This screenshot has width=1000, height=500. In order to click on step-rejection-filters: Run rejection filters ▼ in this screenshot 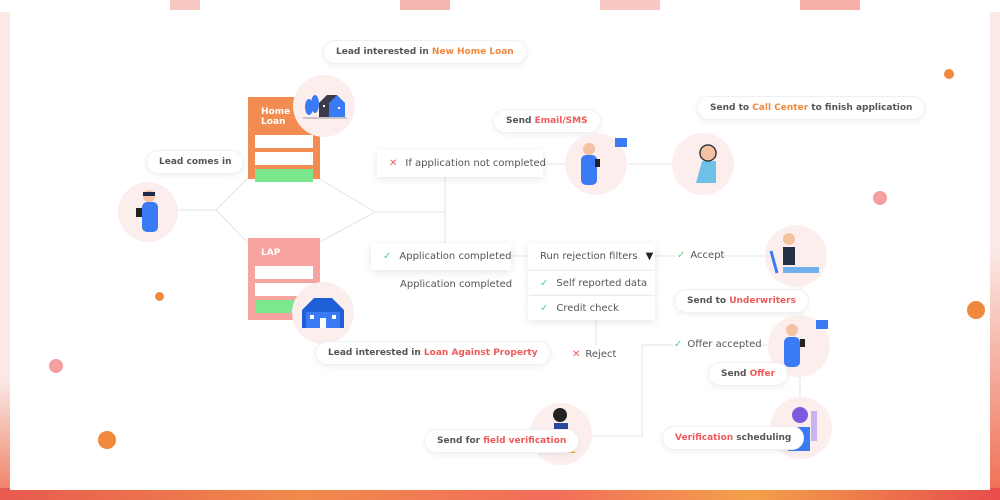, I will do `click(591, 256)`.